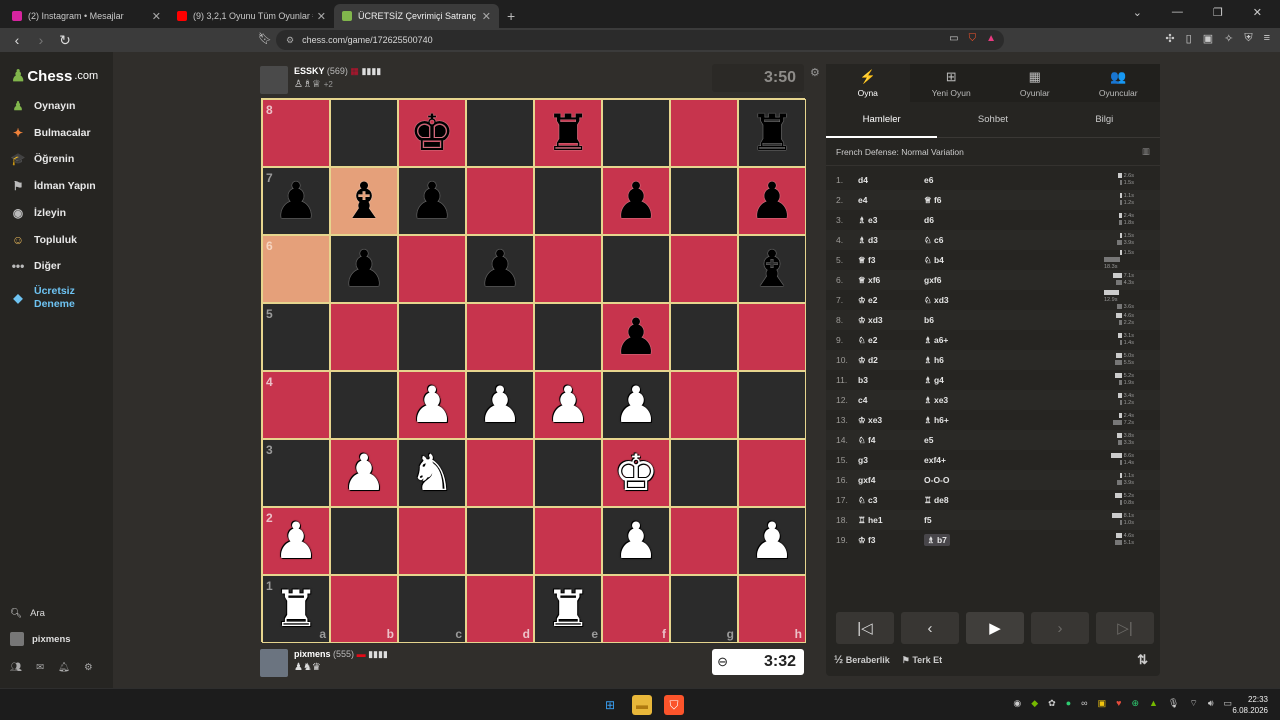 This screenshot has width=1280, height=720. Describe the element at coordinates (636, 201) in the screenshot. I see `square-f7: ♟` at that location.